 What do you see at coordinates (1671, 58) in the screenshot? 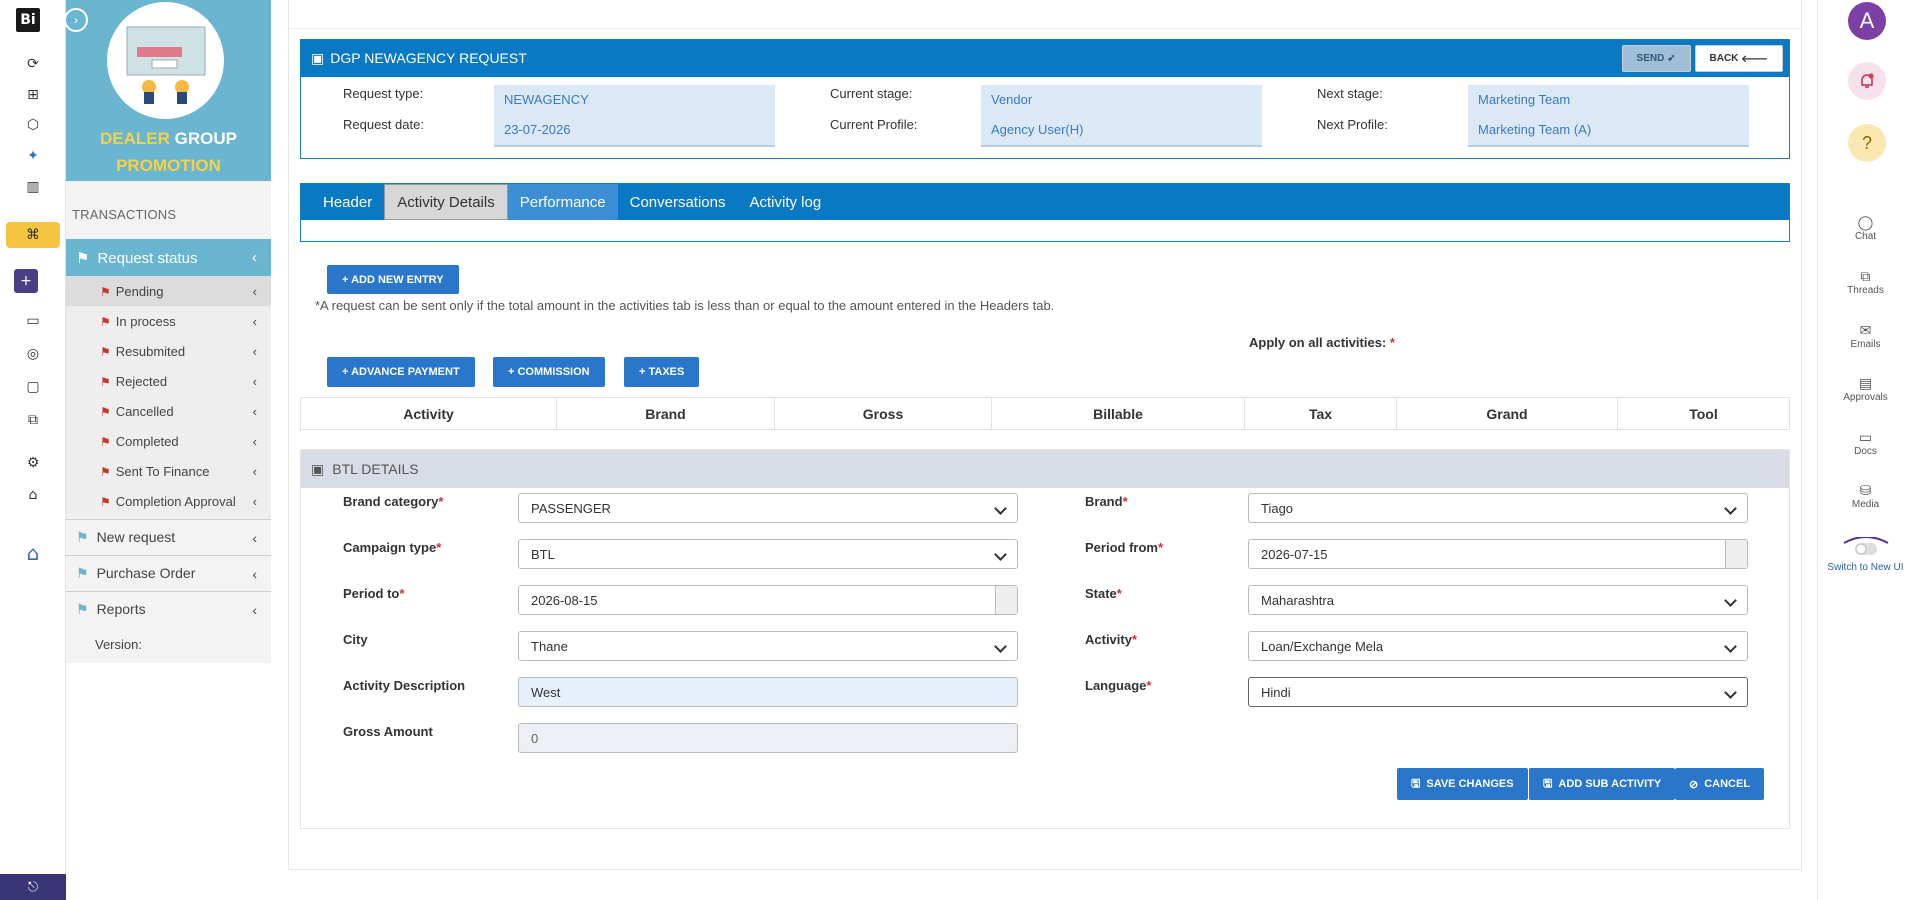
I see `send-icon: ➶` at bounding box center [1671, 58].